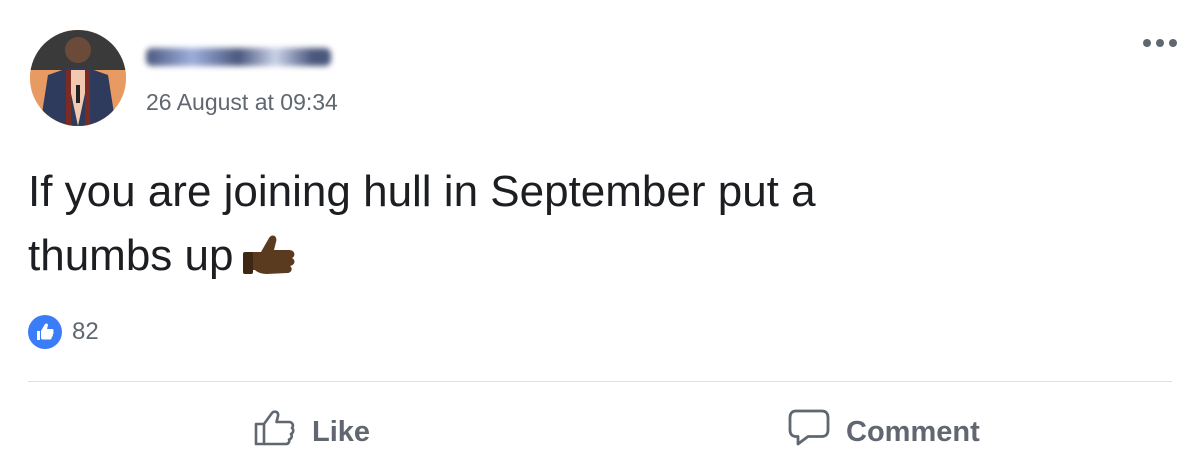 Image resolution: width=1196 pixels, height=476 pixels. Describe the element at coordinates (85, 331) in the screenshot. I see `reaction-count: 82` at that location.